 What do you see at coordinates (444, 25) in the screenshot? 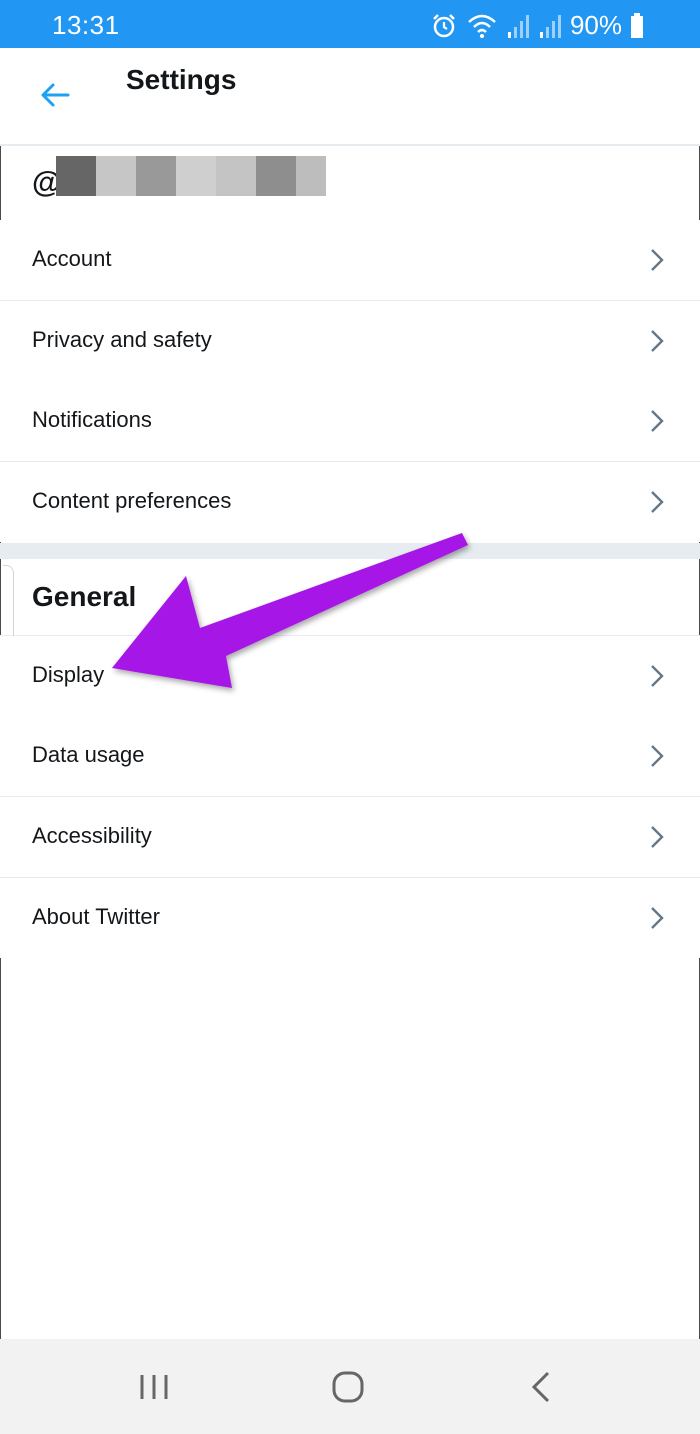
I see `alarm-icon` at bounding box center [444, 25].